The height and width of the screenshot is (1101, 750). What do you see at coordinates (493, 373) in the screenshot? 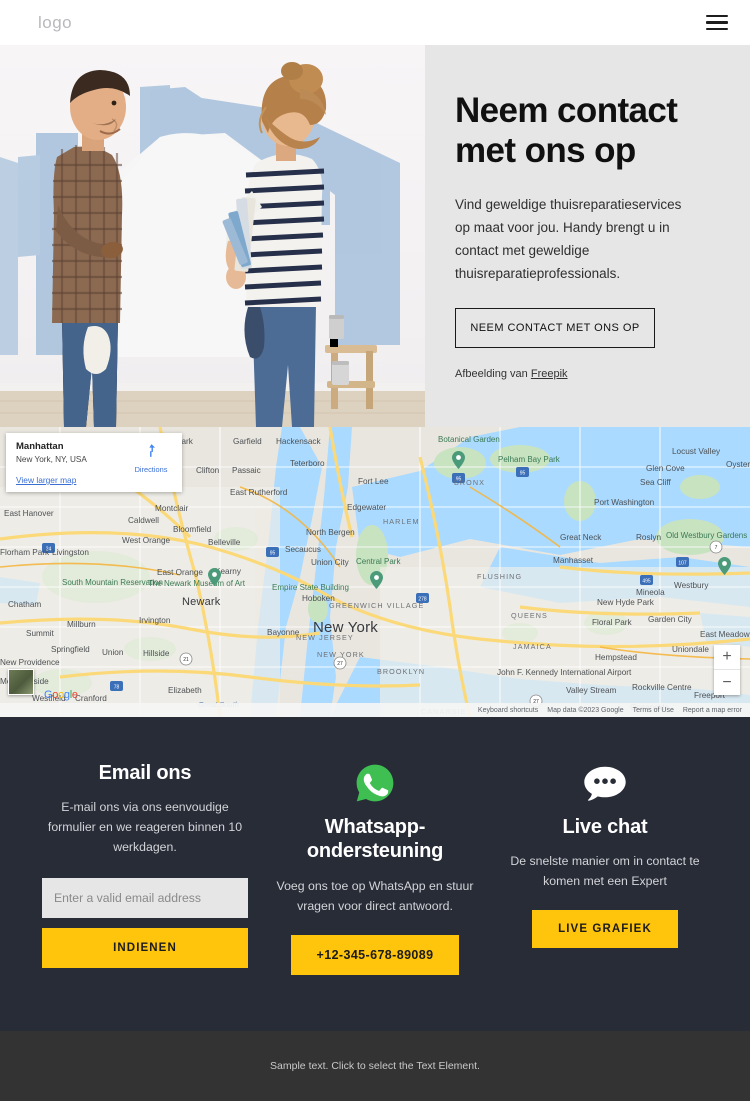
I see `image-credit-prefix: Afbeelding van` at bounding box center [493, 373].